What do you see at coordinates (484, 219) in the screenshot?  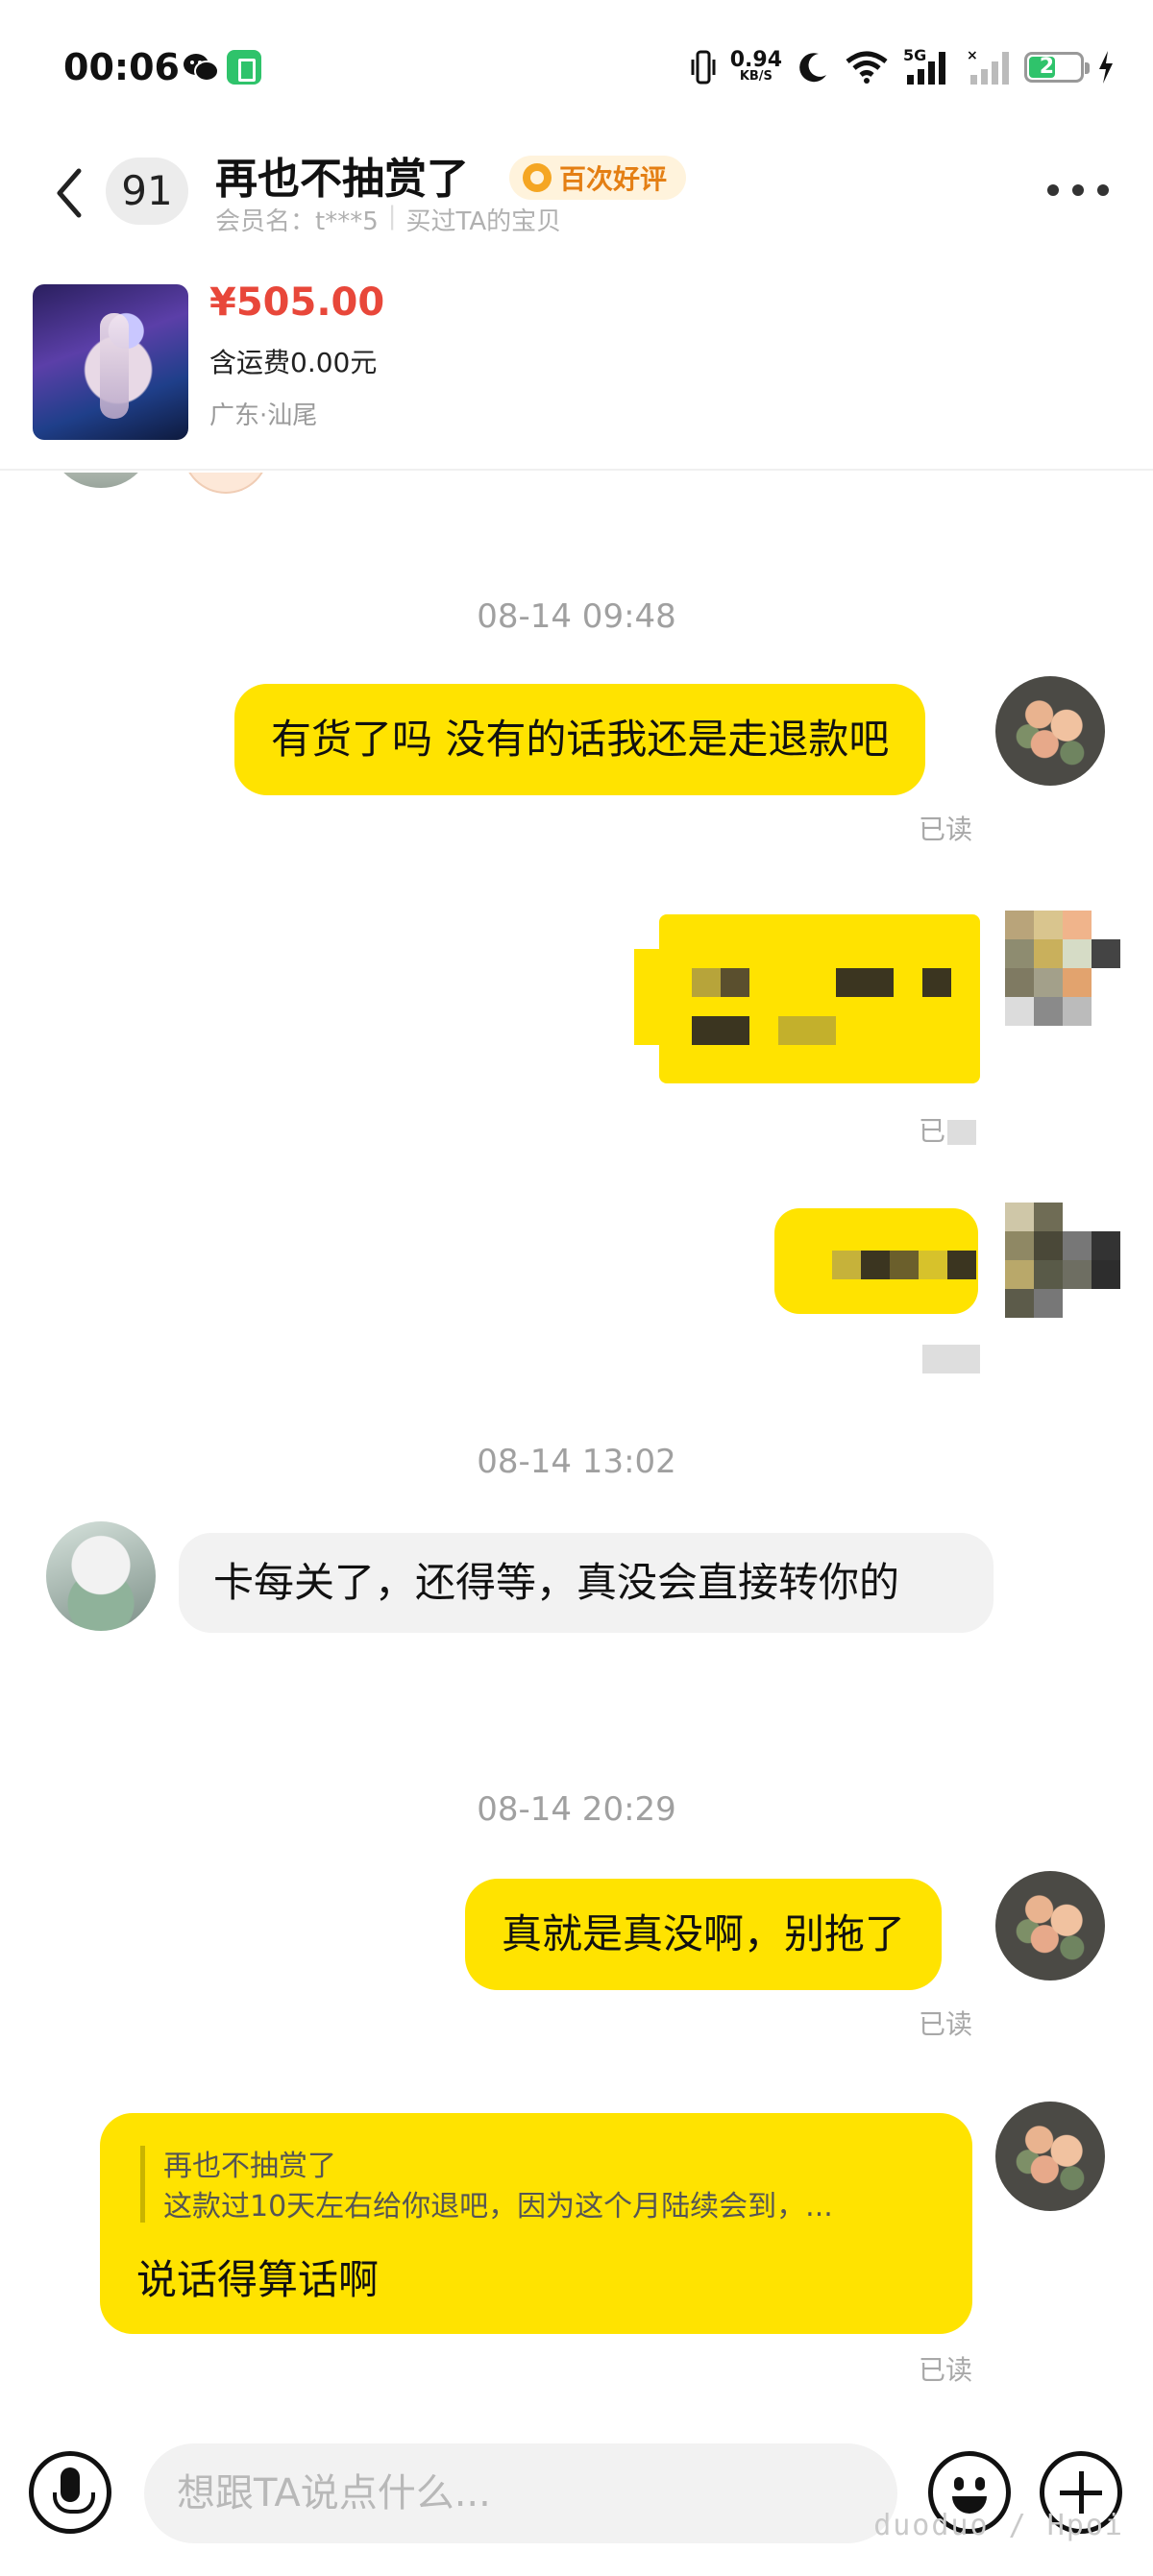 I see `bought-items-link: 买过TA的宝贝` at bounding box center [484, 219].